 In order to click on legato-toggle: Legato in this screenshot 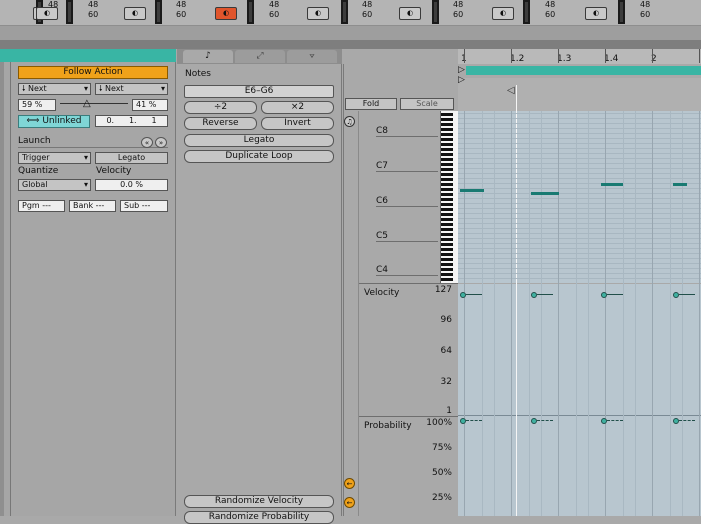, I will do `click(131, 158)`.